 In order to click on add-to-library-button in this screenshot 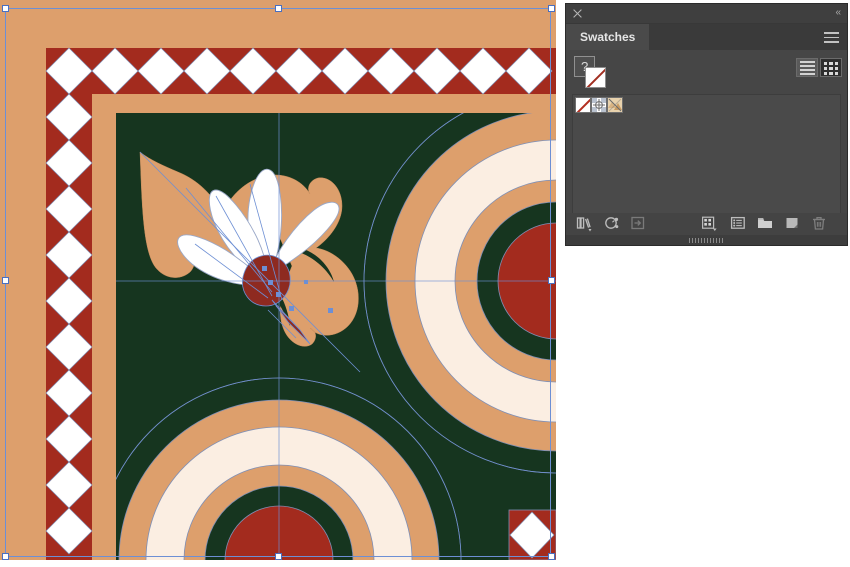, I will do `click(638, 223)`.